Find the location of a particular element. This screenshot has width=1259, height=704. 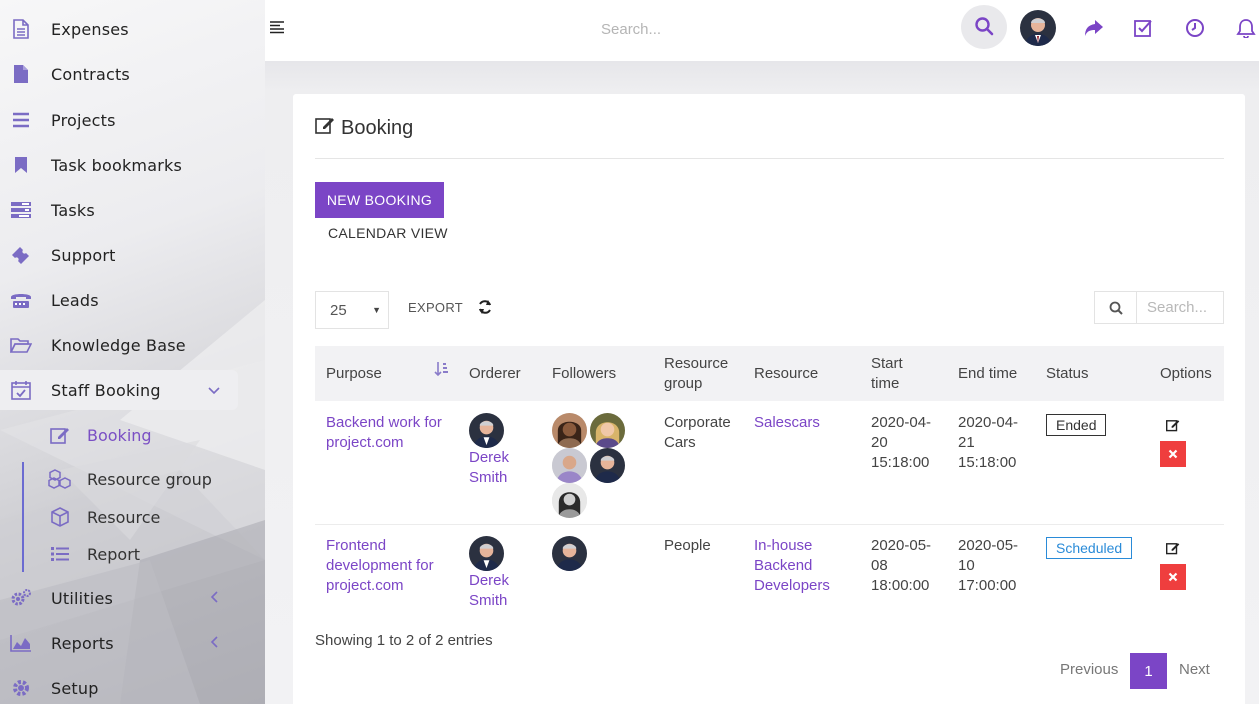

sidebar-item-label: Projects is located at coordinates (83, 120).